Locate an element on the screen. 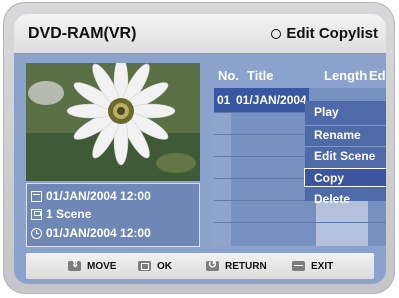 This screenshot has height=298, width=399. ok-key-icon is located at coordinates (144, 266).